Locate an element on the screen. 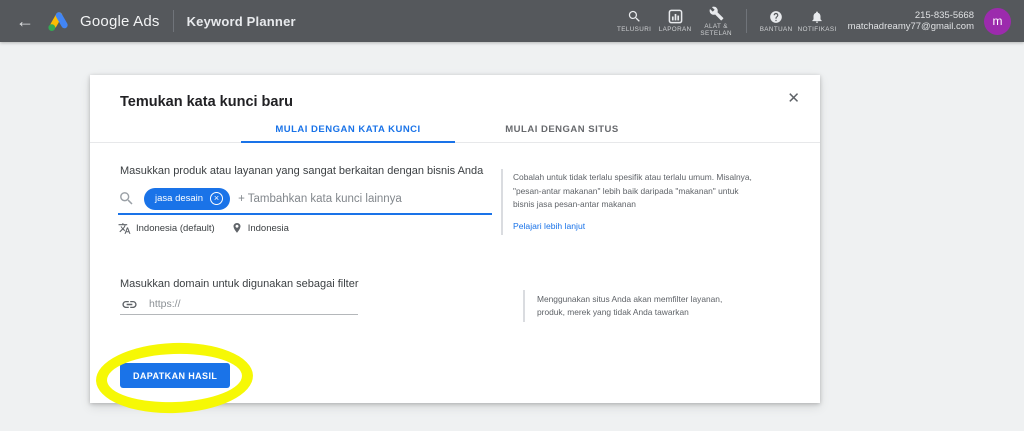 The width and height of the screenshot is (1024, 431). domain-input is located at coordinates (224, 304).